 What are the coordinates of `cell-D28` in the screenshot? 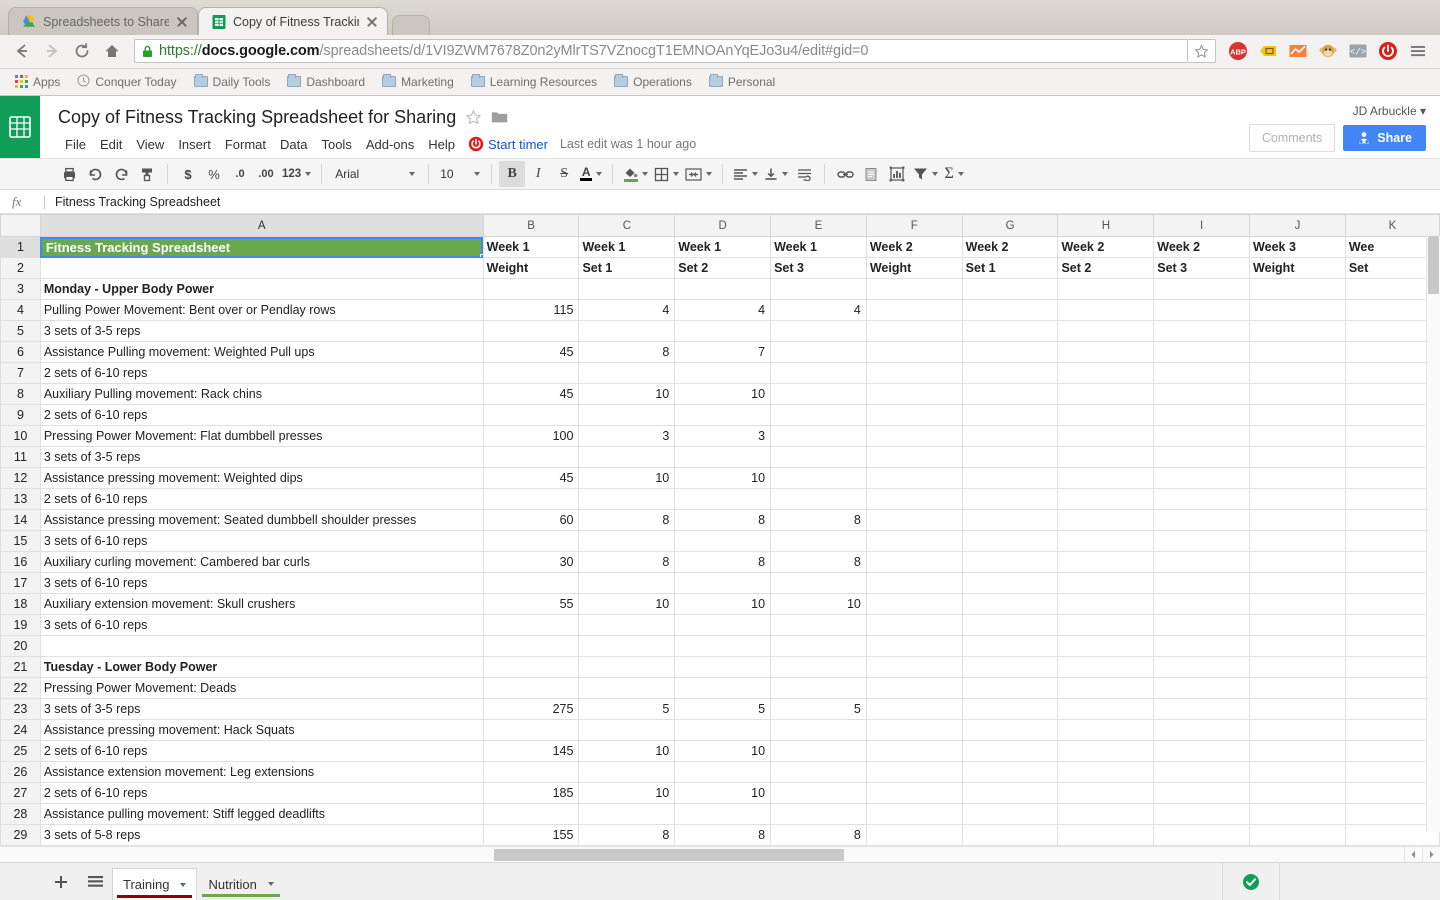 It's located at (723, 814).